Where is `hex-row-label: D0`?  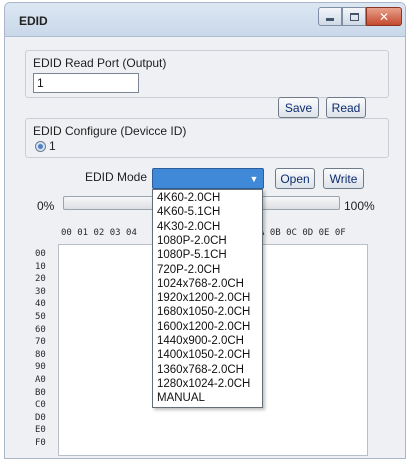
hex-row-label: D0 is located at coordinates (40, 417).